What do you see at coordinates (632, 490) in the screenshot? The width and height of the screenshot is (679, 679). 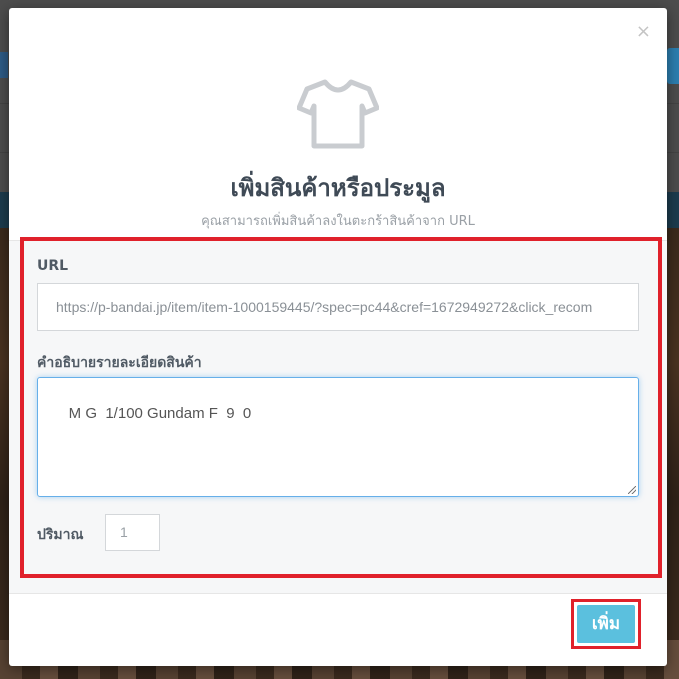 I see `resize-handle-icon` at bounding box center [632, 490].